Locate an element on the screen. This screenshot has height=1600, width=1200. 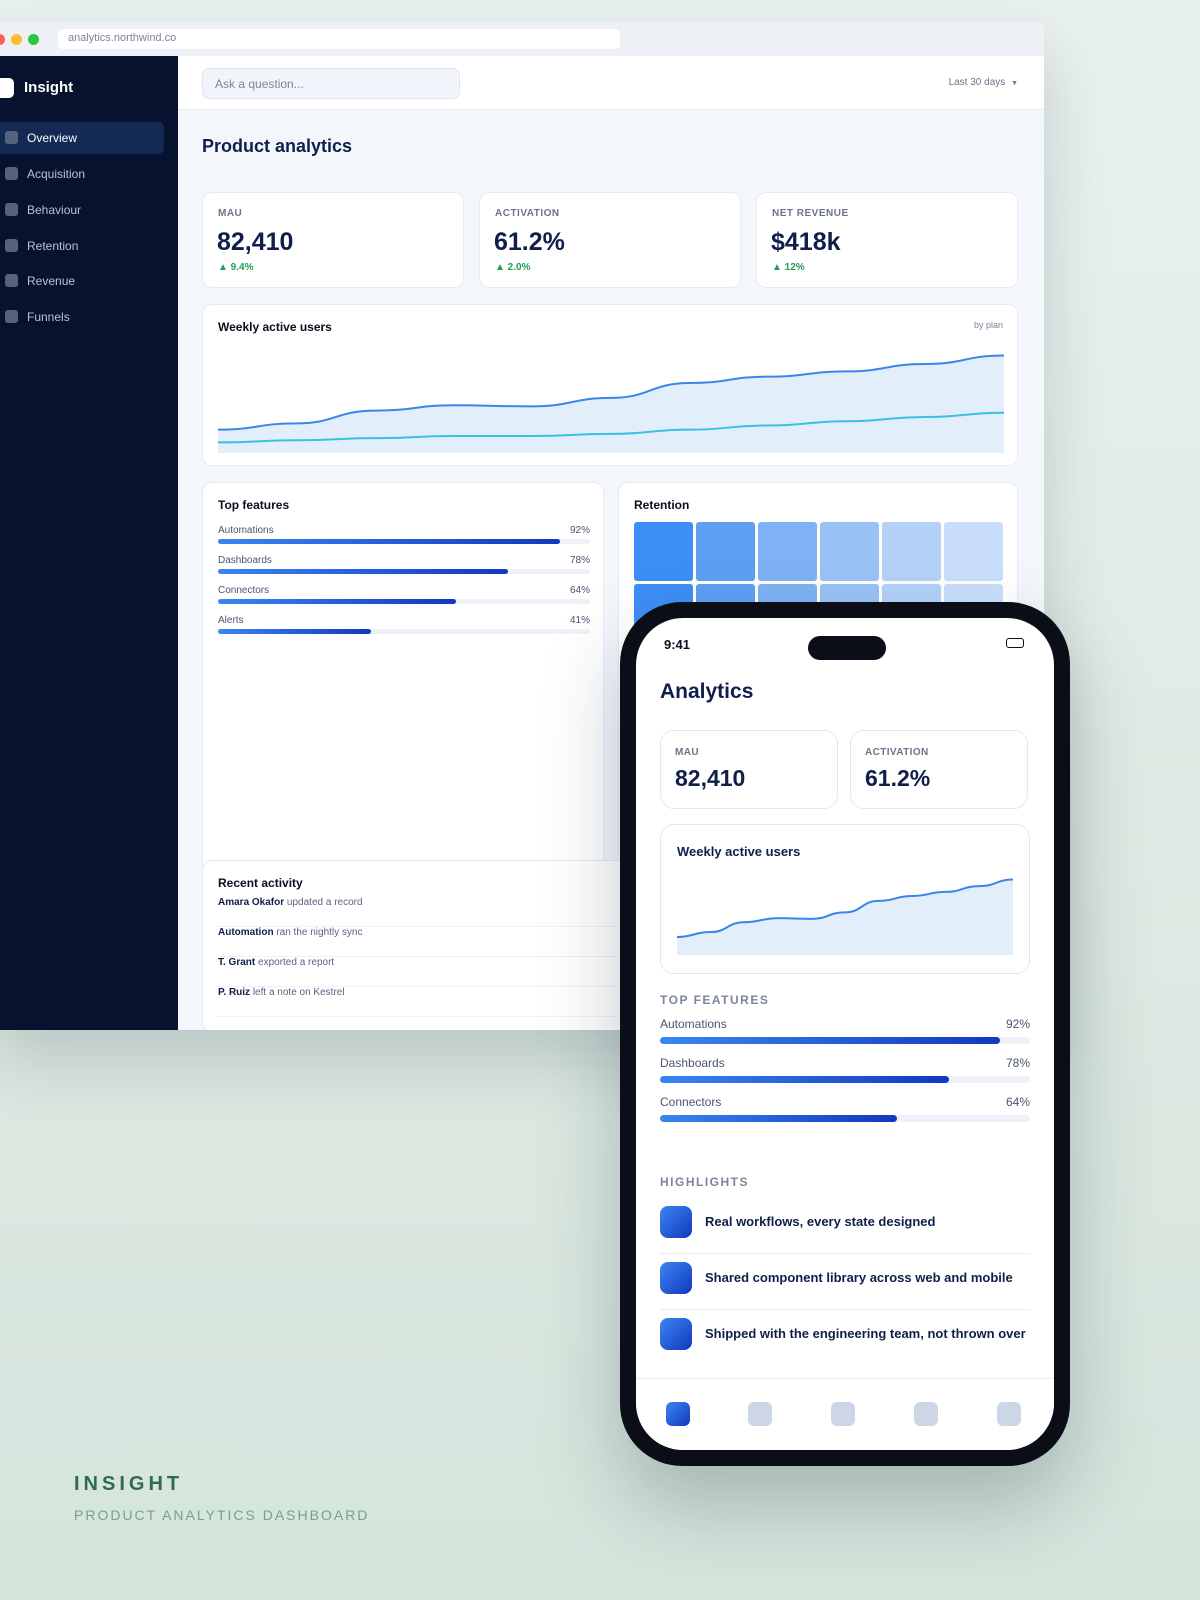
activity-actor: P. Ruiz is located at coordinates (234, 992).